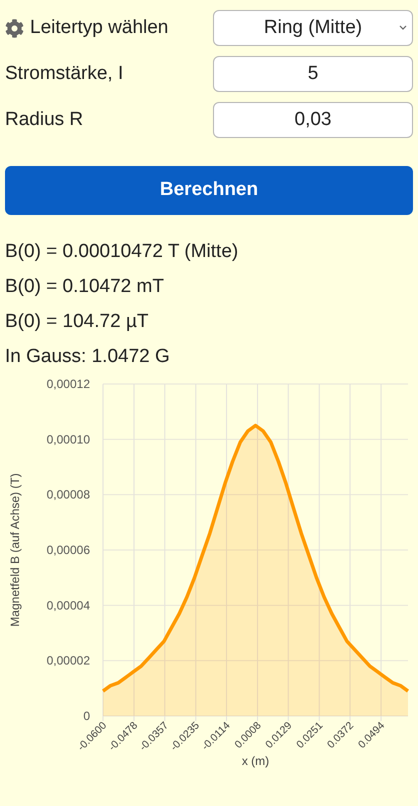 This screenshot has width=418, height=806. What do you see at coordinates (14, 28) in the screenshot?
I see `gear-icon` at bounding box center [14, 28].